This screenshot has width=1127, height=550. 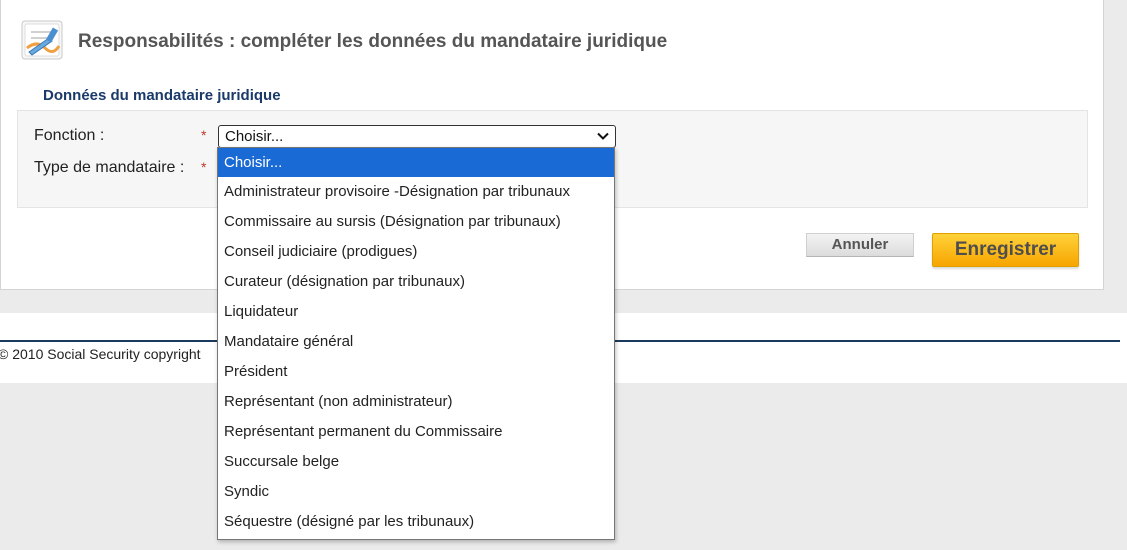 What do you see at coordinates (416, 462) in the screenshot?
I see `dropdown-option: Succursale belge` at bounding box center [416, 462].